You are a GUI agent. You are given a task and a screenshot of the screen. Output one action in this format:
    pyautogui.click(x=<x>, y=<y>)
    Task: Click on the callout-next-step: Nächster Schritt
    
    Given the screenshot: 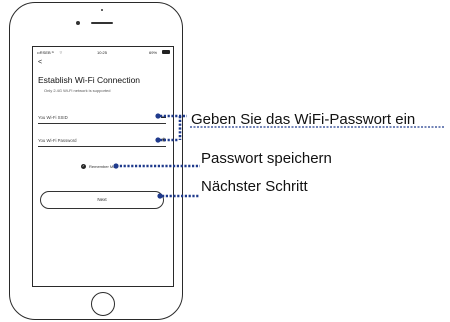 What is the action you would take?
    pyautogui.click(x=254, y=186)
    